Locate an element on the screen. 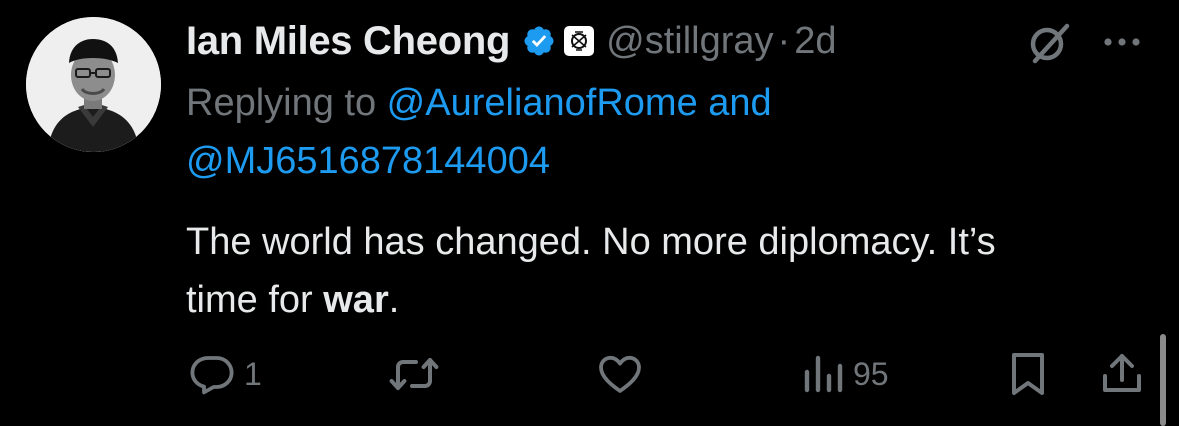  share-button is located at coordinates (1122, 374).